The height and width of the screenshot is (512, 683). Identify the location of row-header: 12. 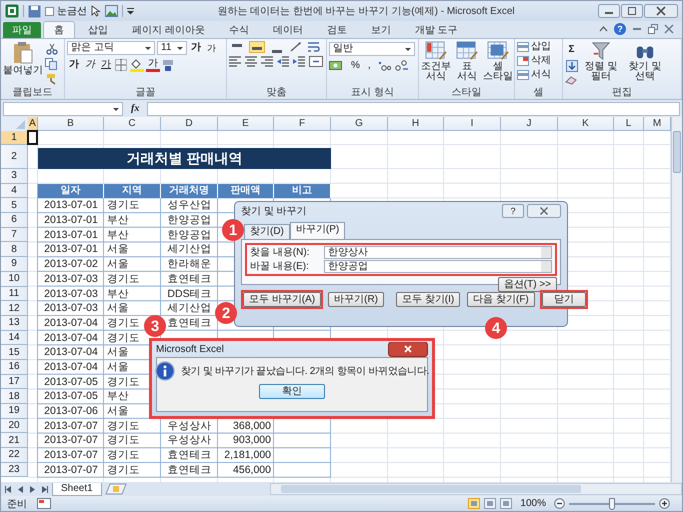
(14, 308).